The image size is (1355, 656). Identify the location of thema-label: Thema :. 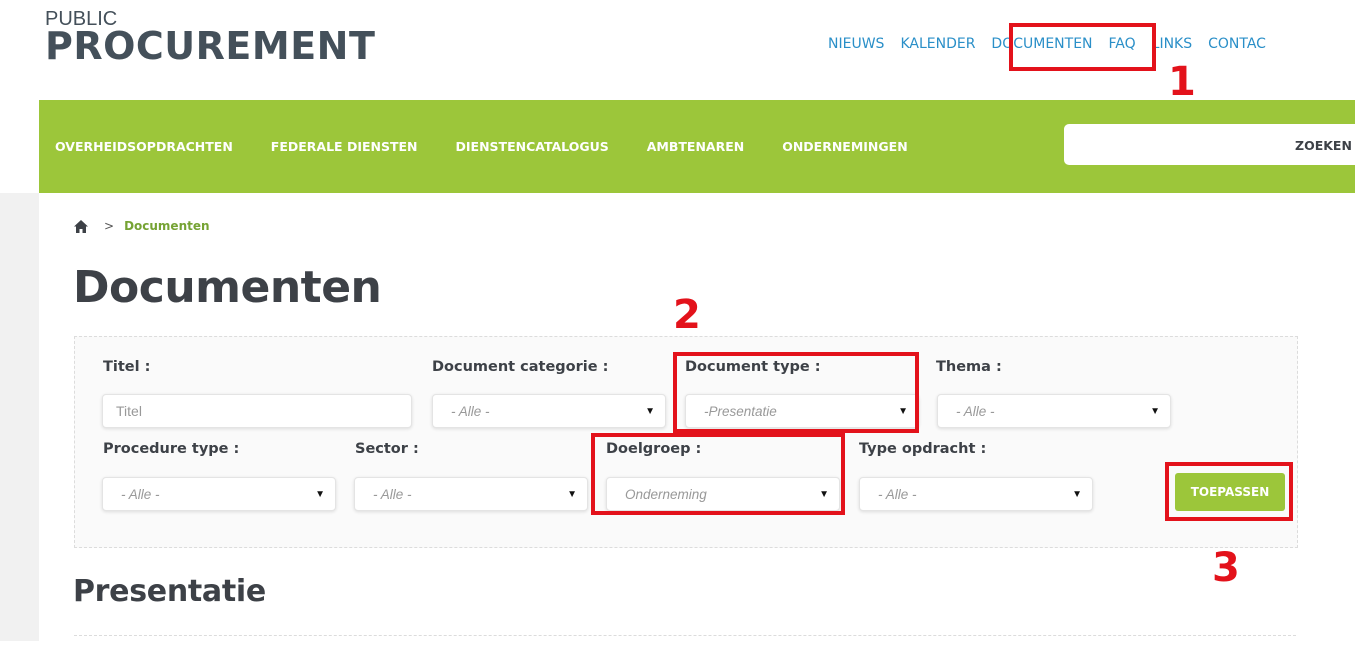
(969, 367).